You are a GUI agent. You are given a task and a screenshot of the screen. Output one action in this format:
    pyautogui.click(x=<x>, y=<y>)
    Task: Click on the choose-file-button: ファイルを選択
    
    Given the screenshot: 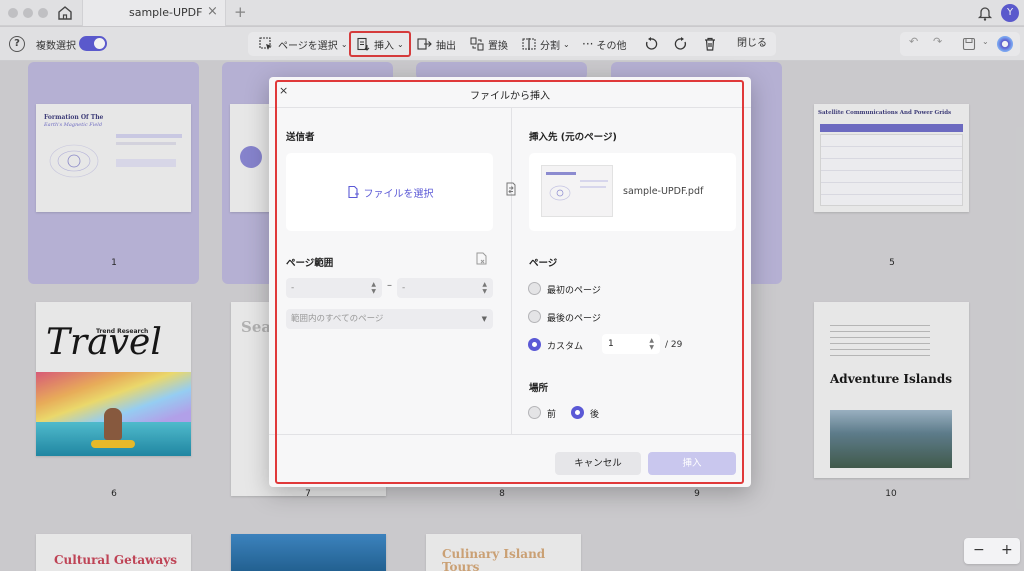 What is the action you would take?
    pyautogui.click(x=389, y=192)
    